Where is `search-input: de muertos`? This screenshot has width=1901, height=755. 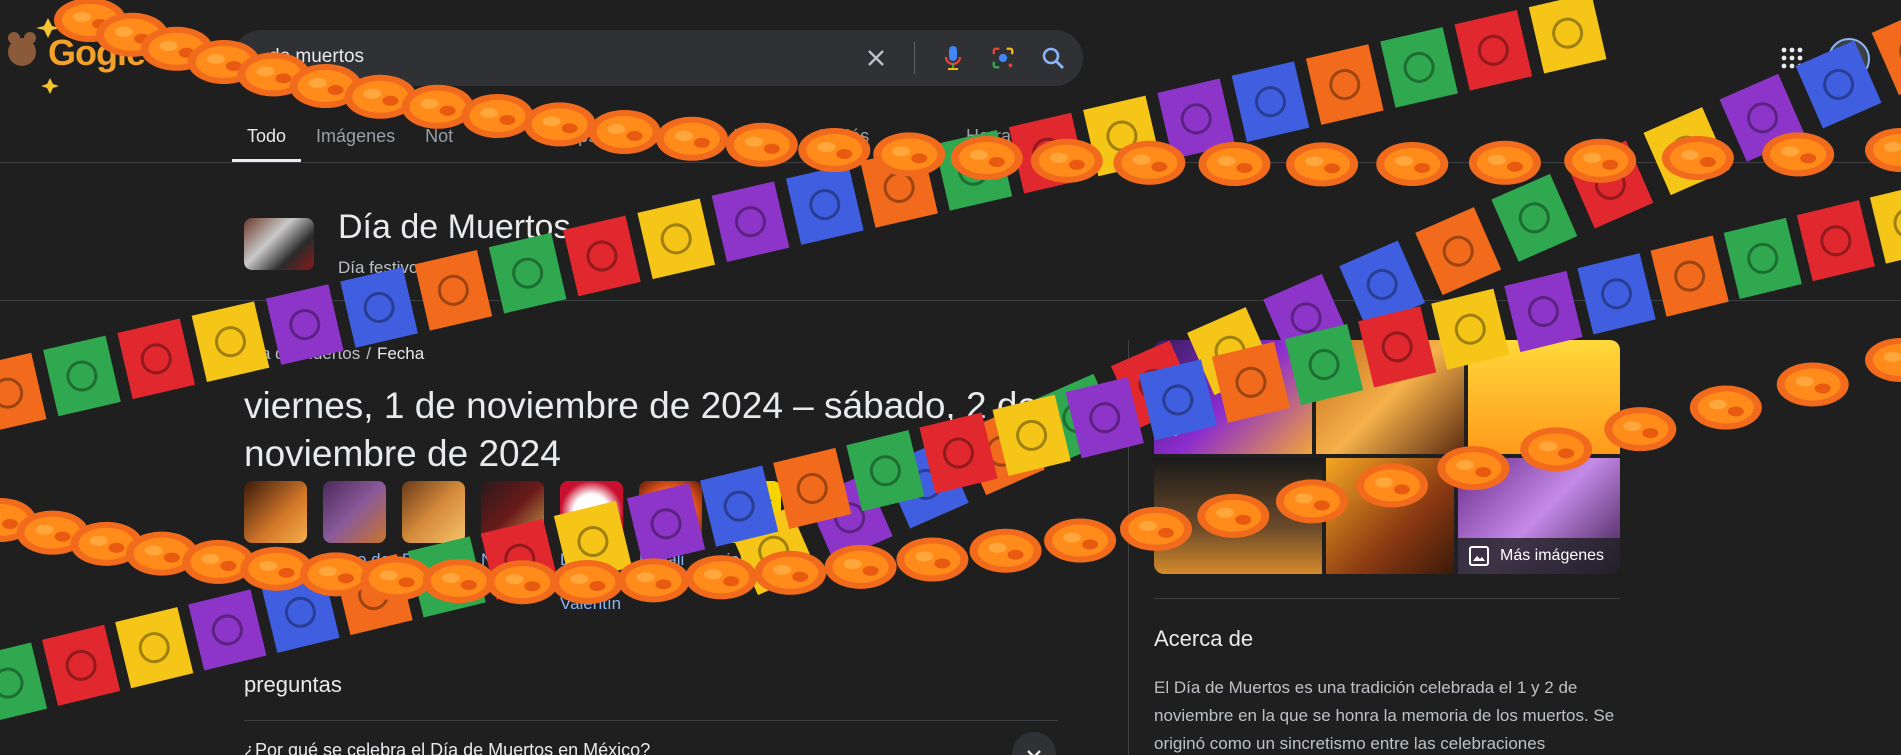
search-input: de muertos is located at coordinates (316, 57).